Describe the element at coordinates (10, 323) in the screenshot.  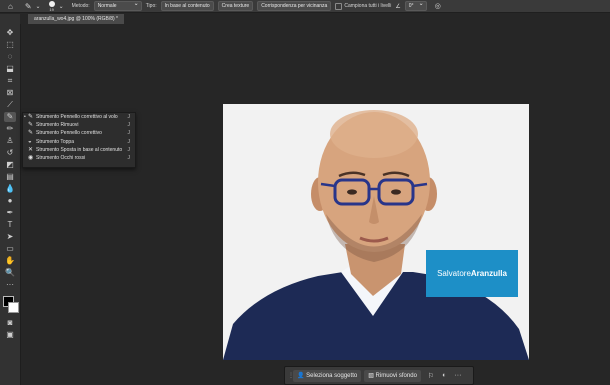
I see `quick-mask-icon: ◙` at that location.